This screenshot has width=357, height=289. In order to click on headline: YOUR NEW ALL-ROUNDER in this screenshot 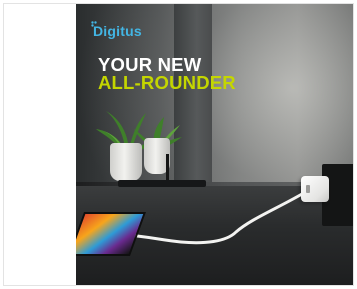, I will do `click(167, 74)`.